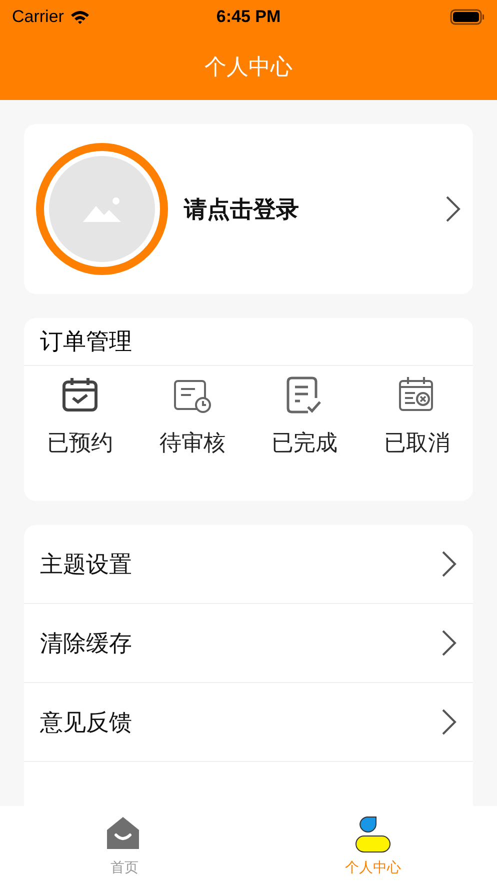 The width and height of the screenshot is (497, 883). What do you see at coordinates (192, 417) in the screenshot?
I see `order-status-button: 待审核` at bounding box center [192, 417].